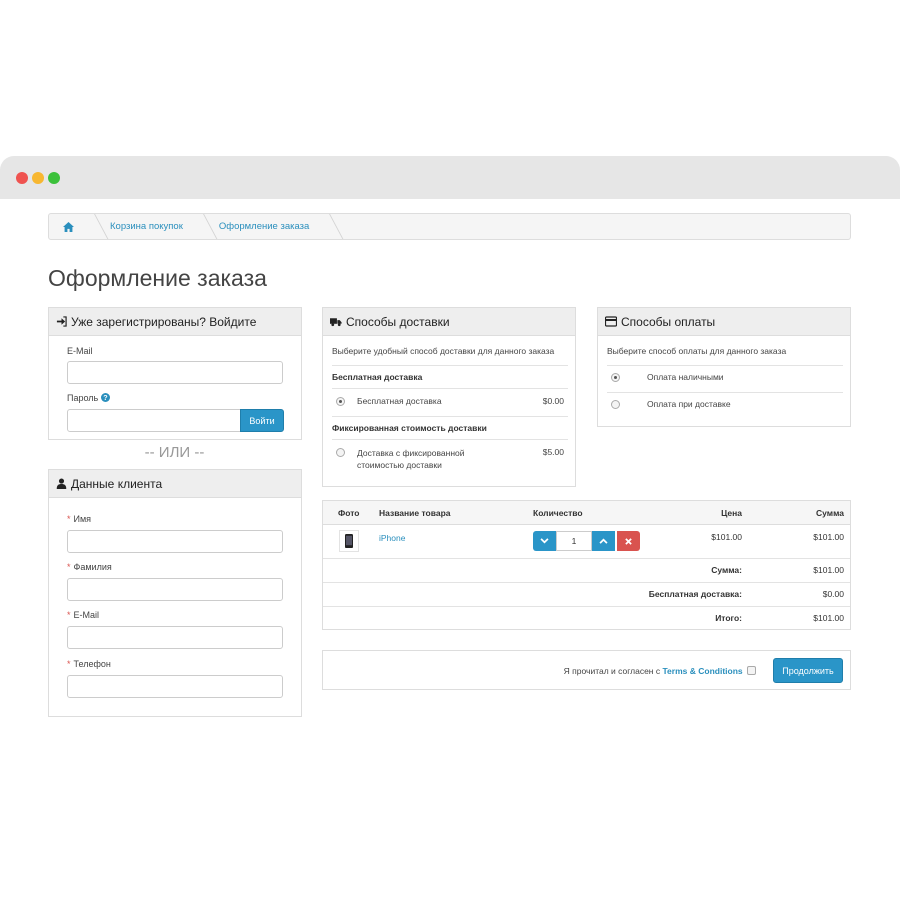 The width and height of the screenshot is (900, 900). Describe the element at coordinates (726, 570) in the screenshot. I see `subtotal-label: Сумма:` at that location.